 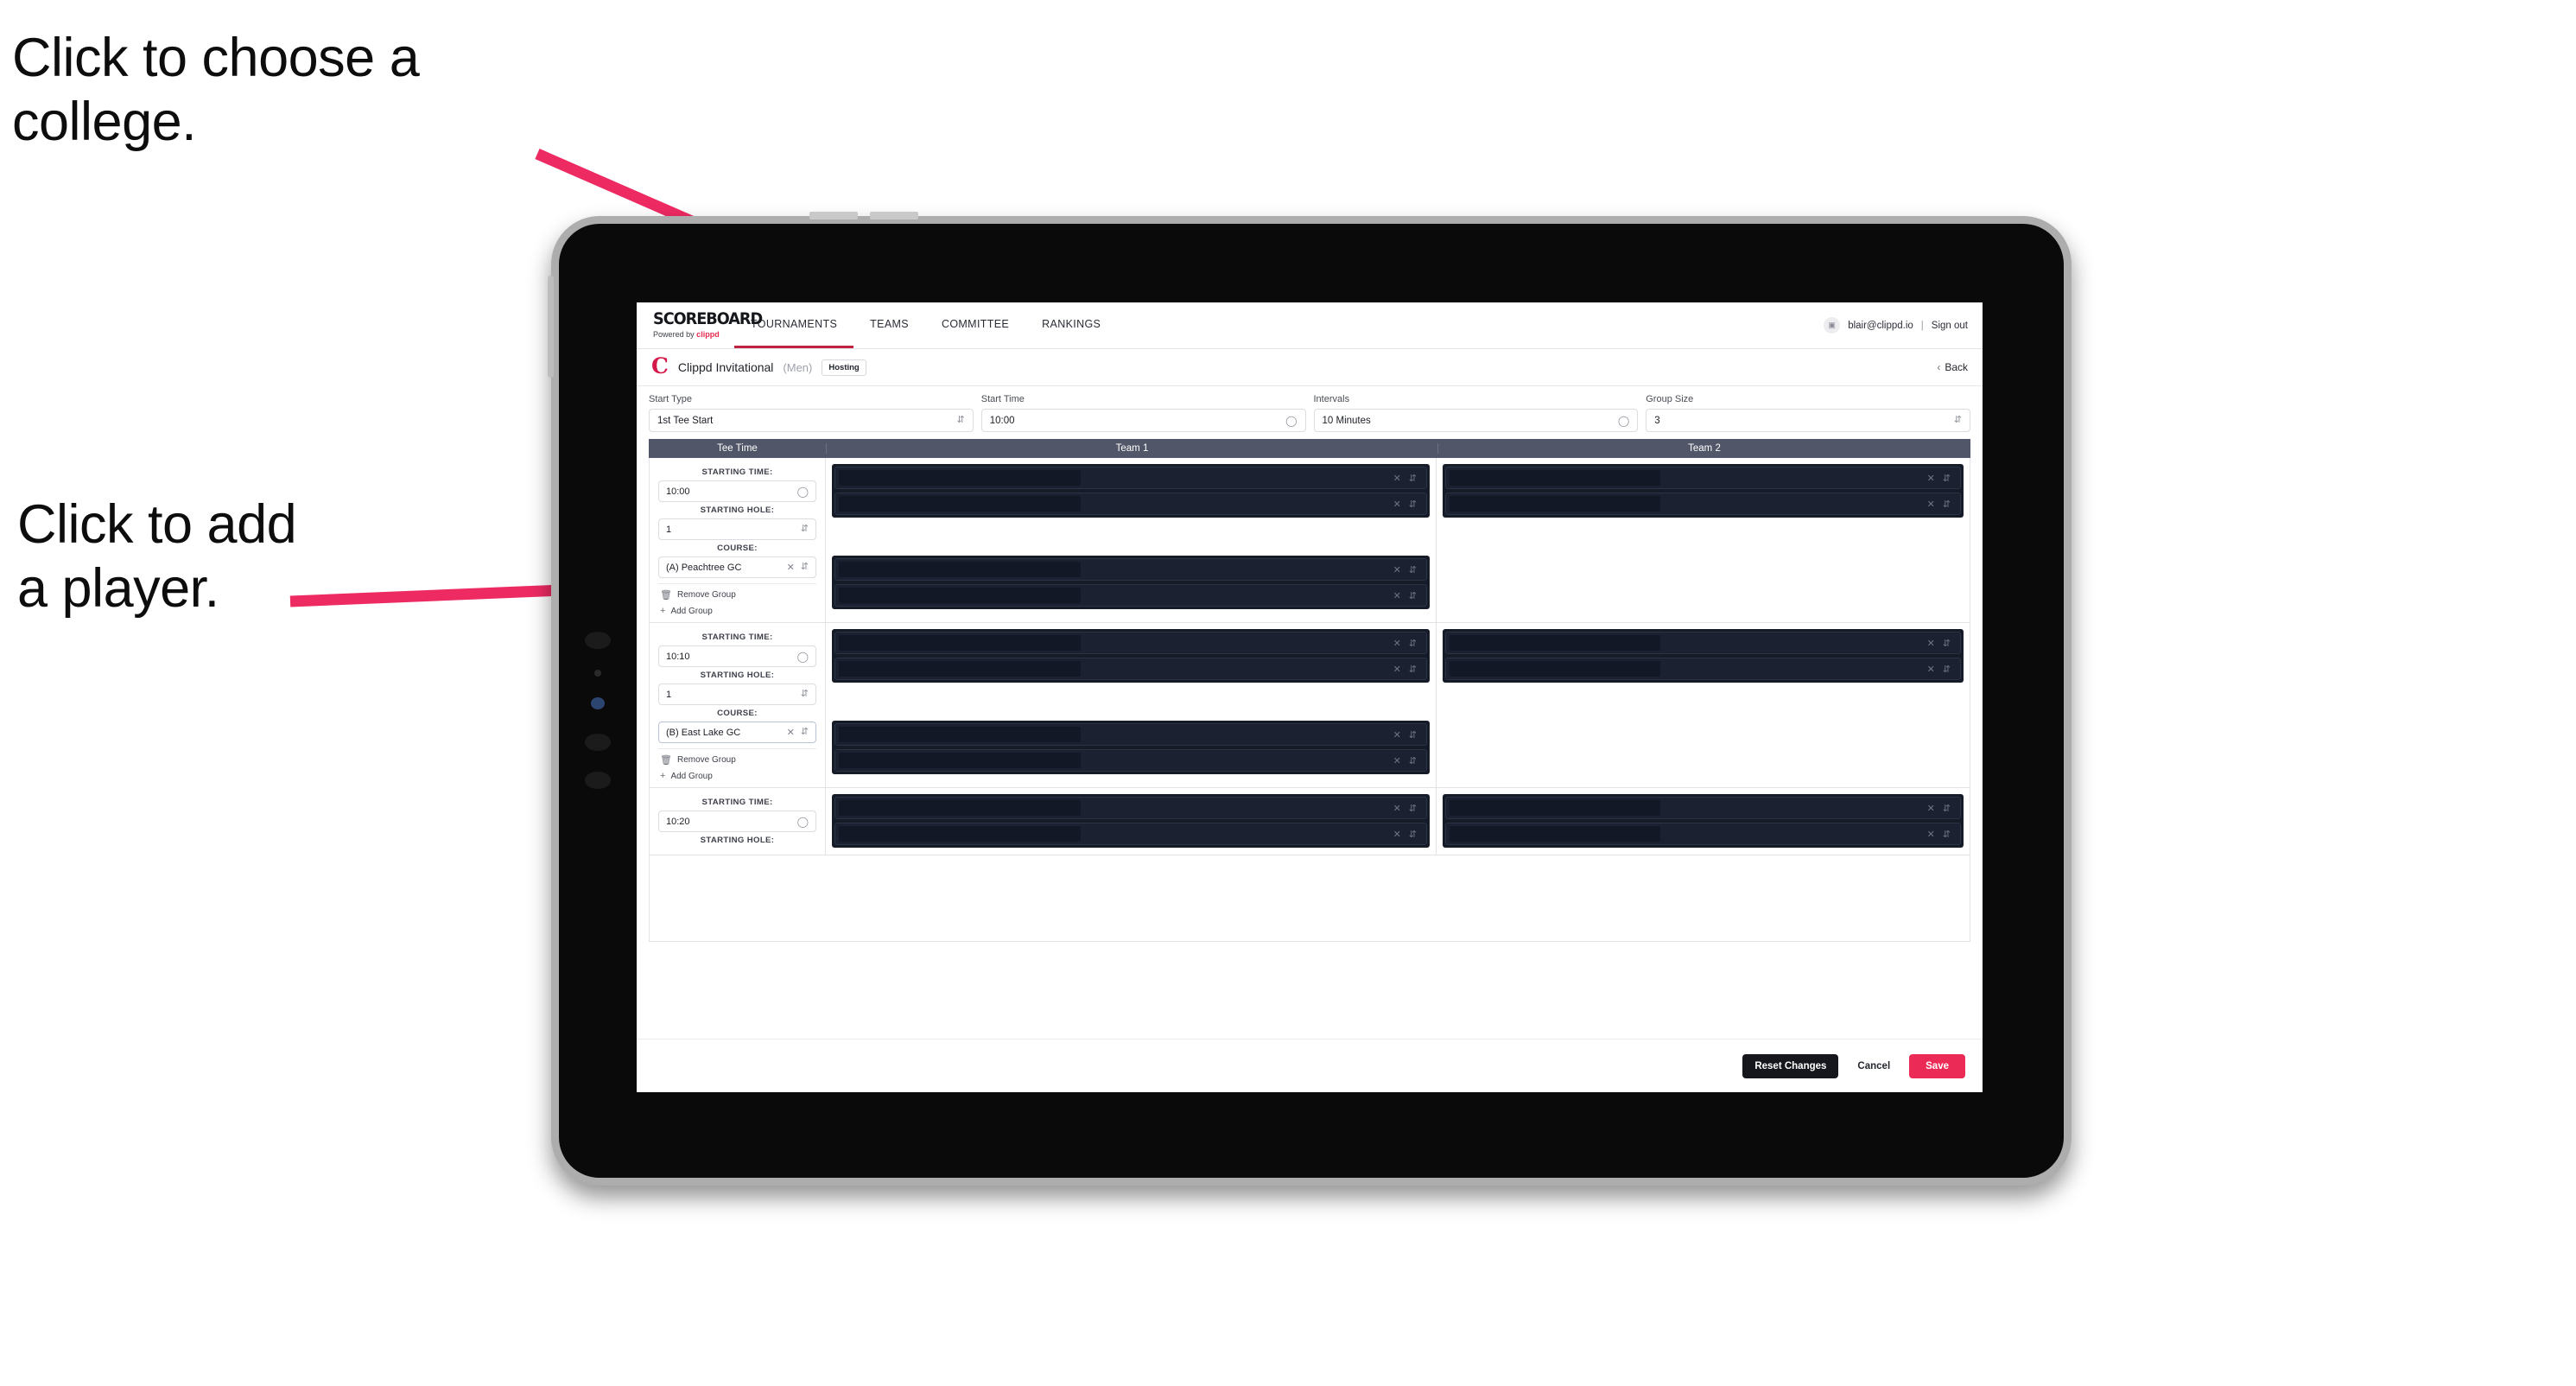 What do you see at coordinates (737, 656) in the screenshot?
I see `input-starting-time: 10:10 ◯` at bounding box center [737, 656].